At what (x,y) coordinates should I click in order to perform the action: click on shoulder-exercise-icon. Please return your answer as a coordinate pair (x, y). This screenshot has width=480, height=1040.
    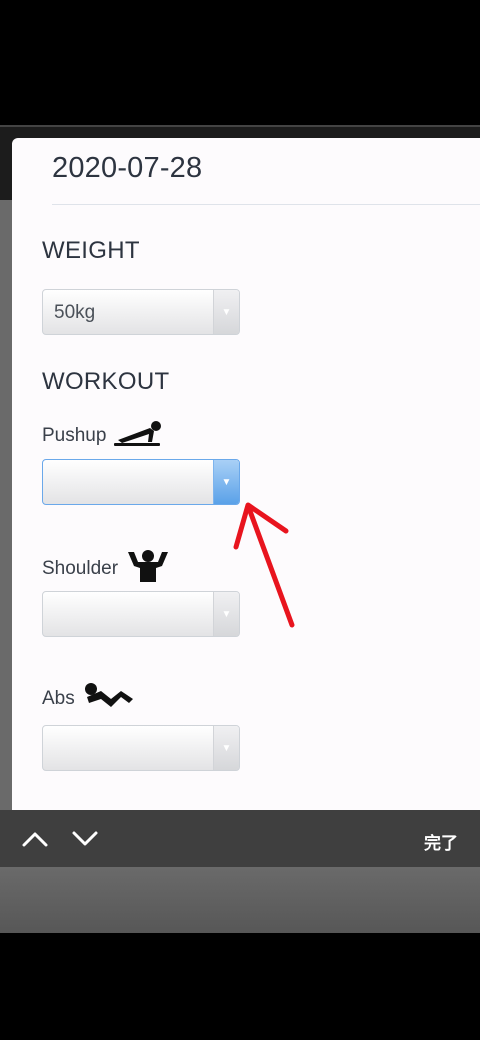
    Looking at the image, I should click on (148, 569).